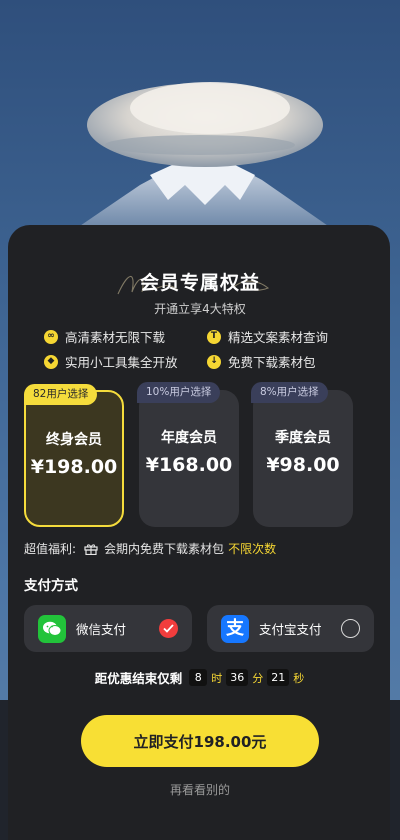  What do you see at coordinates (121, 362) in the screenshot?
I see `perk-label: 实用小工具集全开放` at bounding box center [121, 362].